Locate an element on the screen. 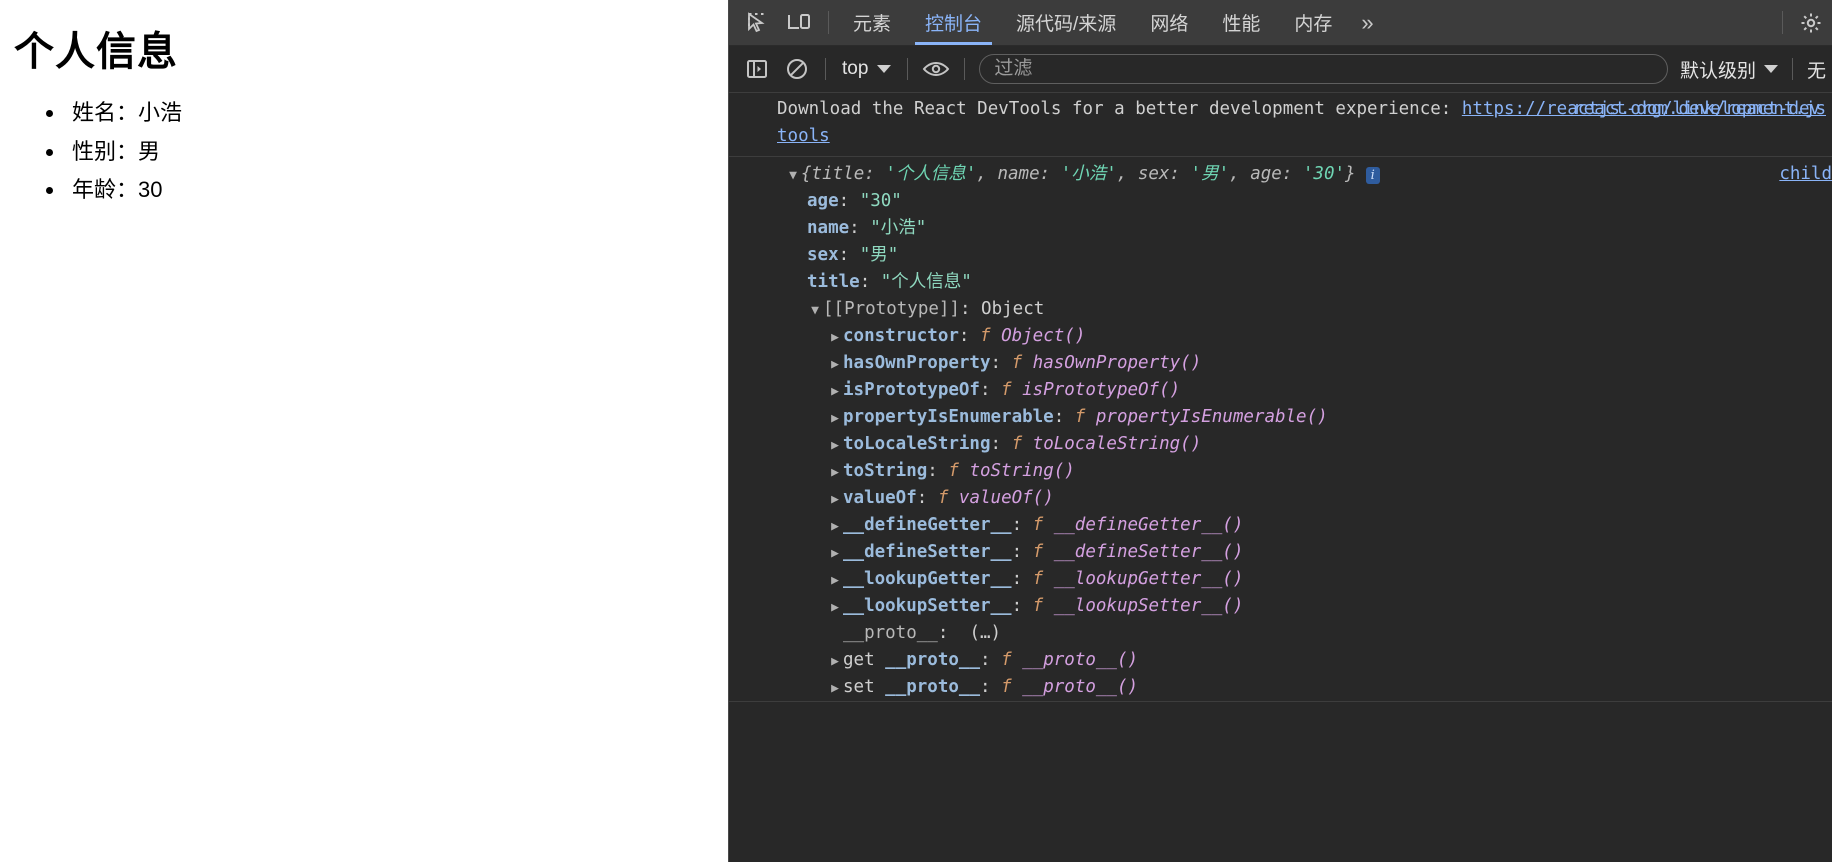 Image resolution: width=1832 pixels, height=862 pixels. property-value: "30" is located at coordinates (880, 201).